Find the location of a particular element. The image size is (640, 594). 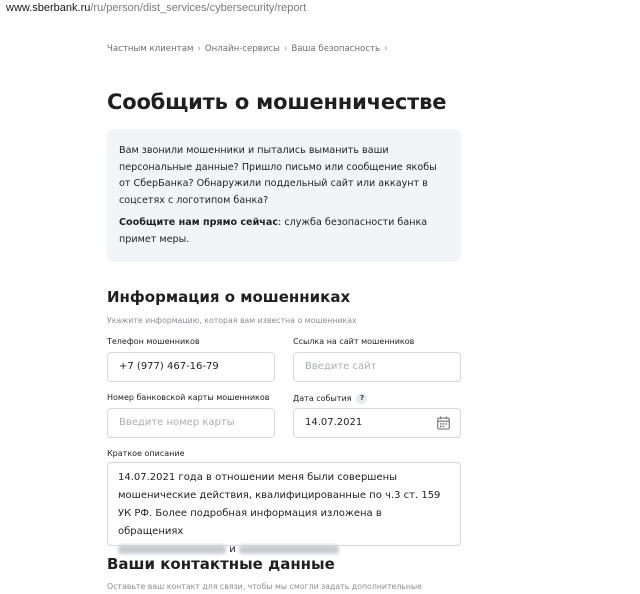

breadcrumb-item-online-services: Онлайн-сервисы is located at coordinates (242, 49).